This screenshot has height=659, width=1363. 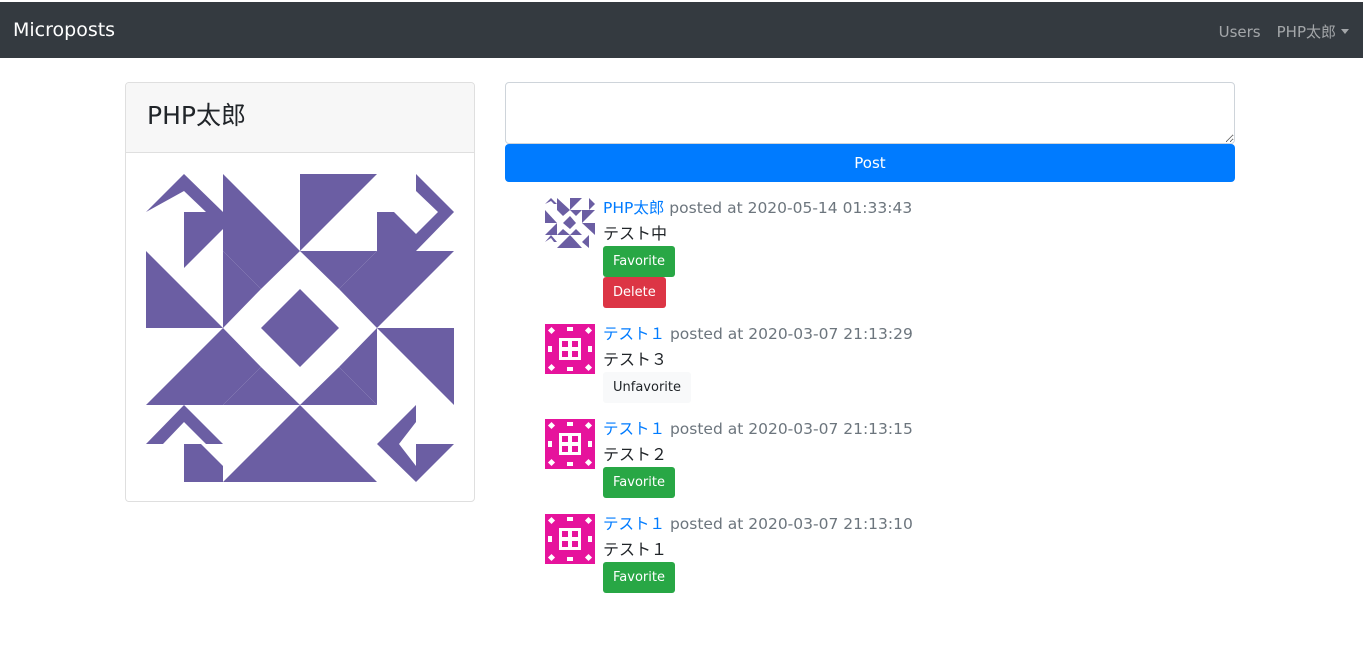 What do you see at coordinates (681, 30) in the screenshot?
I see `navbar: Microposts Users PHP太郎` at bounding box center [681, 30].